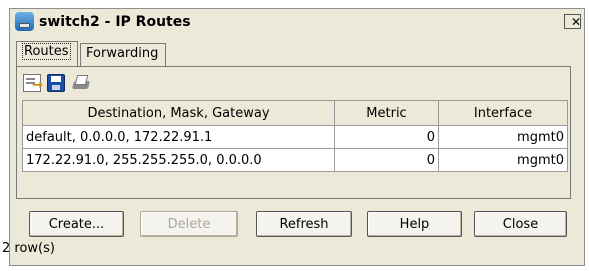 This screenshot has height=271, width=589. I want to click on column-header-destination: Destination, Mask, Gateway, so click(178, 113).